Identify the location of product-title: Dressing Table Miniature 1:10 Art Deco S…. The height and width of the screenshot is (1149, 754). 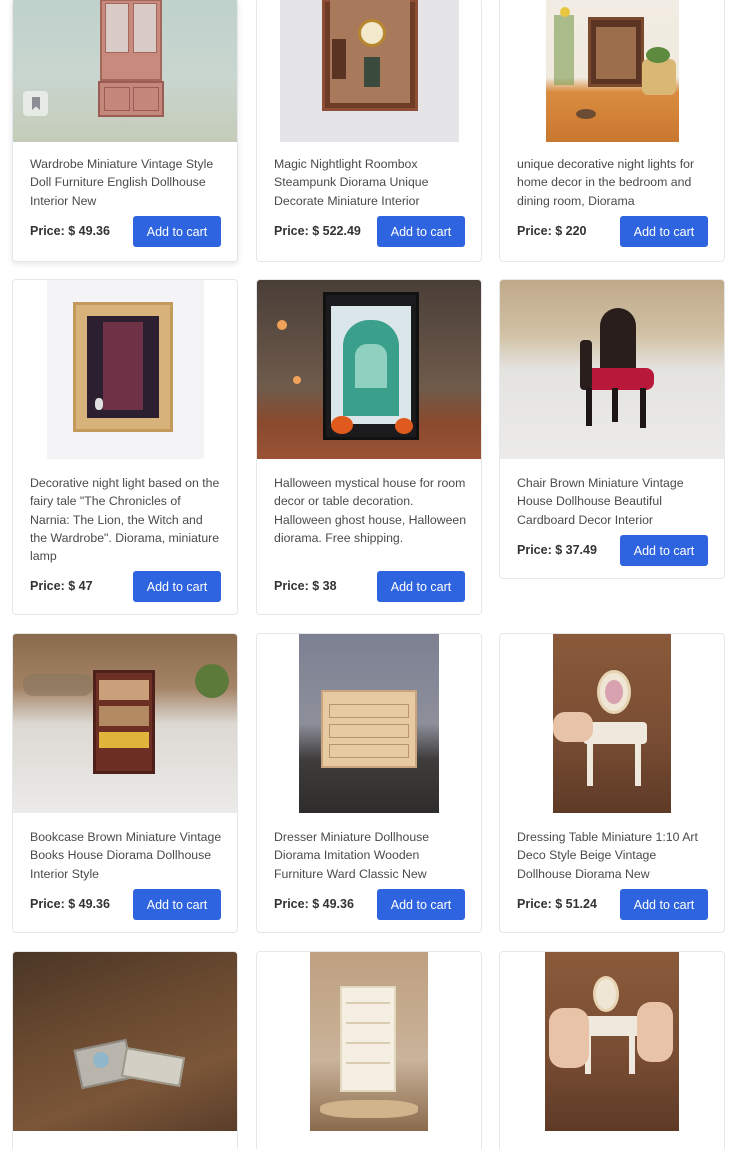
(613, 856).